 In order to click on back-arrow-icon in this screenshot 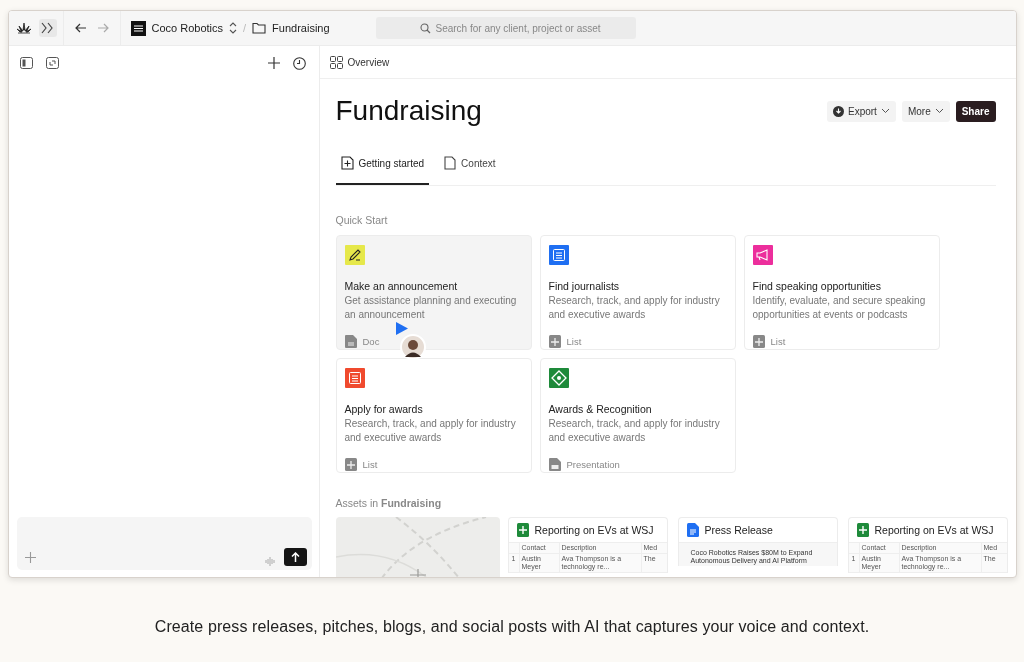, I will do `click(80, 28)`.